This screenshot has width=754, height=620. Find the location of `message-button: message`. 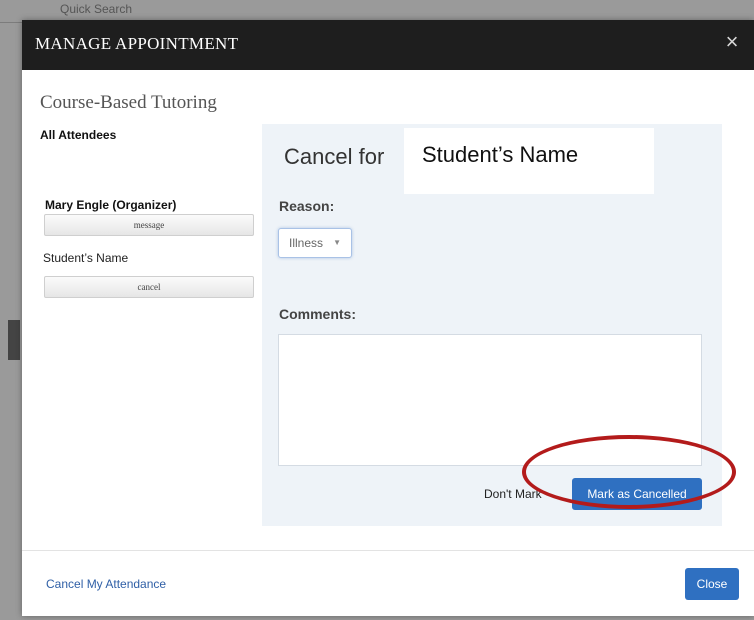

message-button: message is located at coordinates (149, 225).